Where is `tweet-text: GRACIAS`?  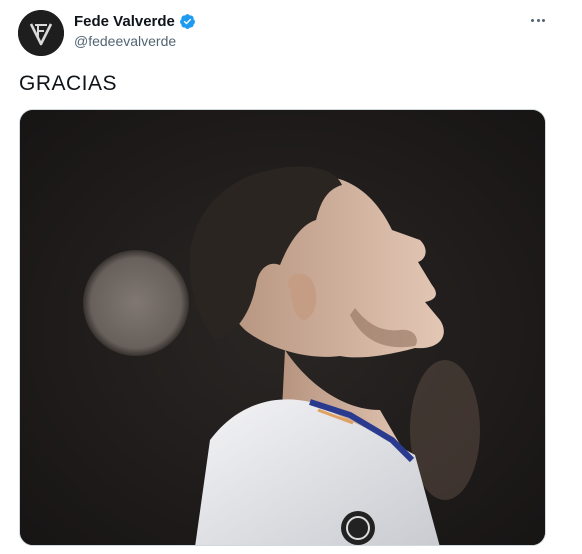
tweet-text: GRACIAS is located at coordinates (68, 83).